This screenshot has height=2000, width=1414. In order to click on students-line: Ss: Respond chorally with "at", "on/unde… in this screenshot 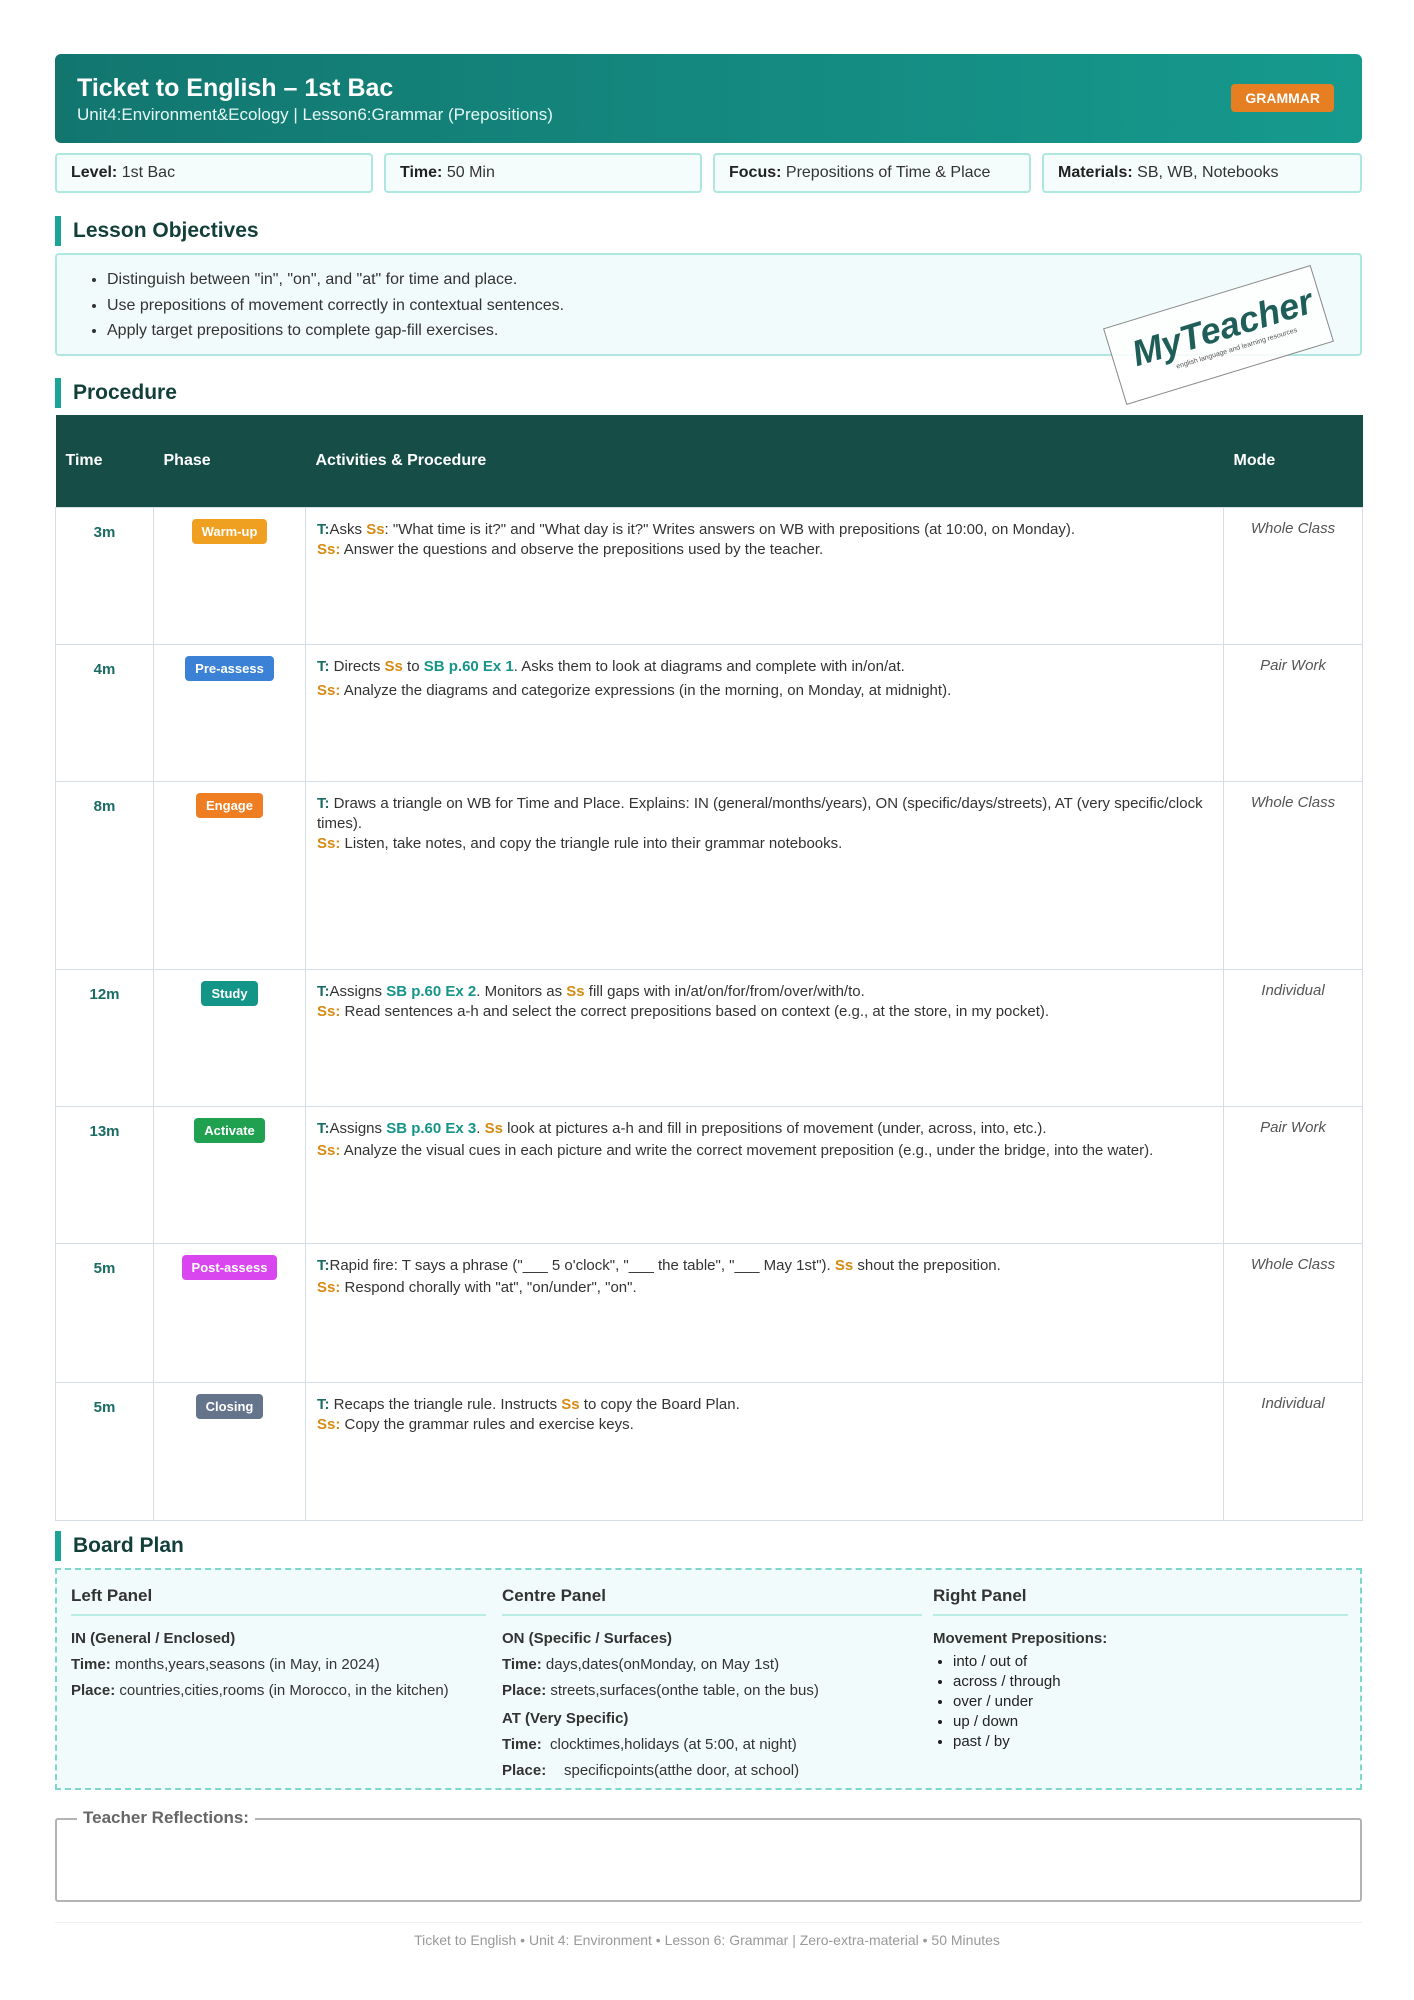, I will do `click(765, 1288)`.